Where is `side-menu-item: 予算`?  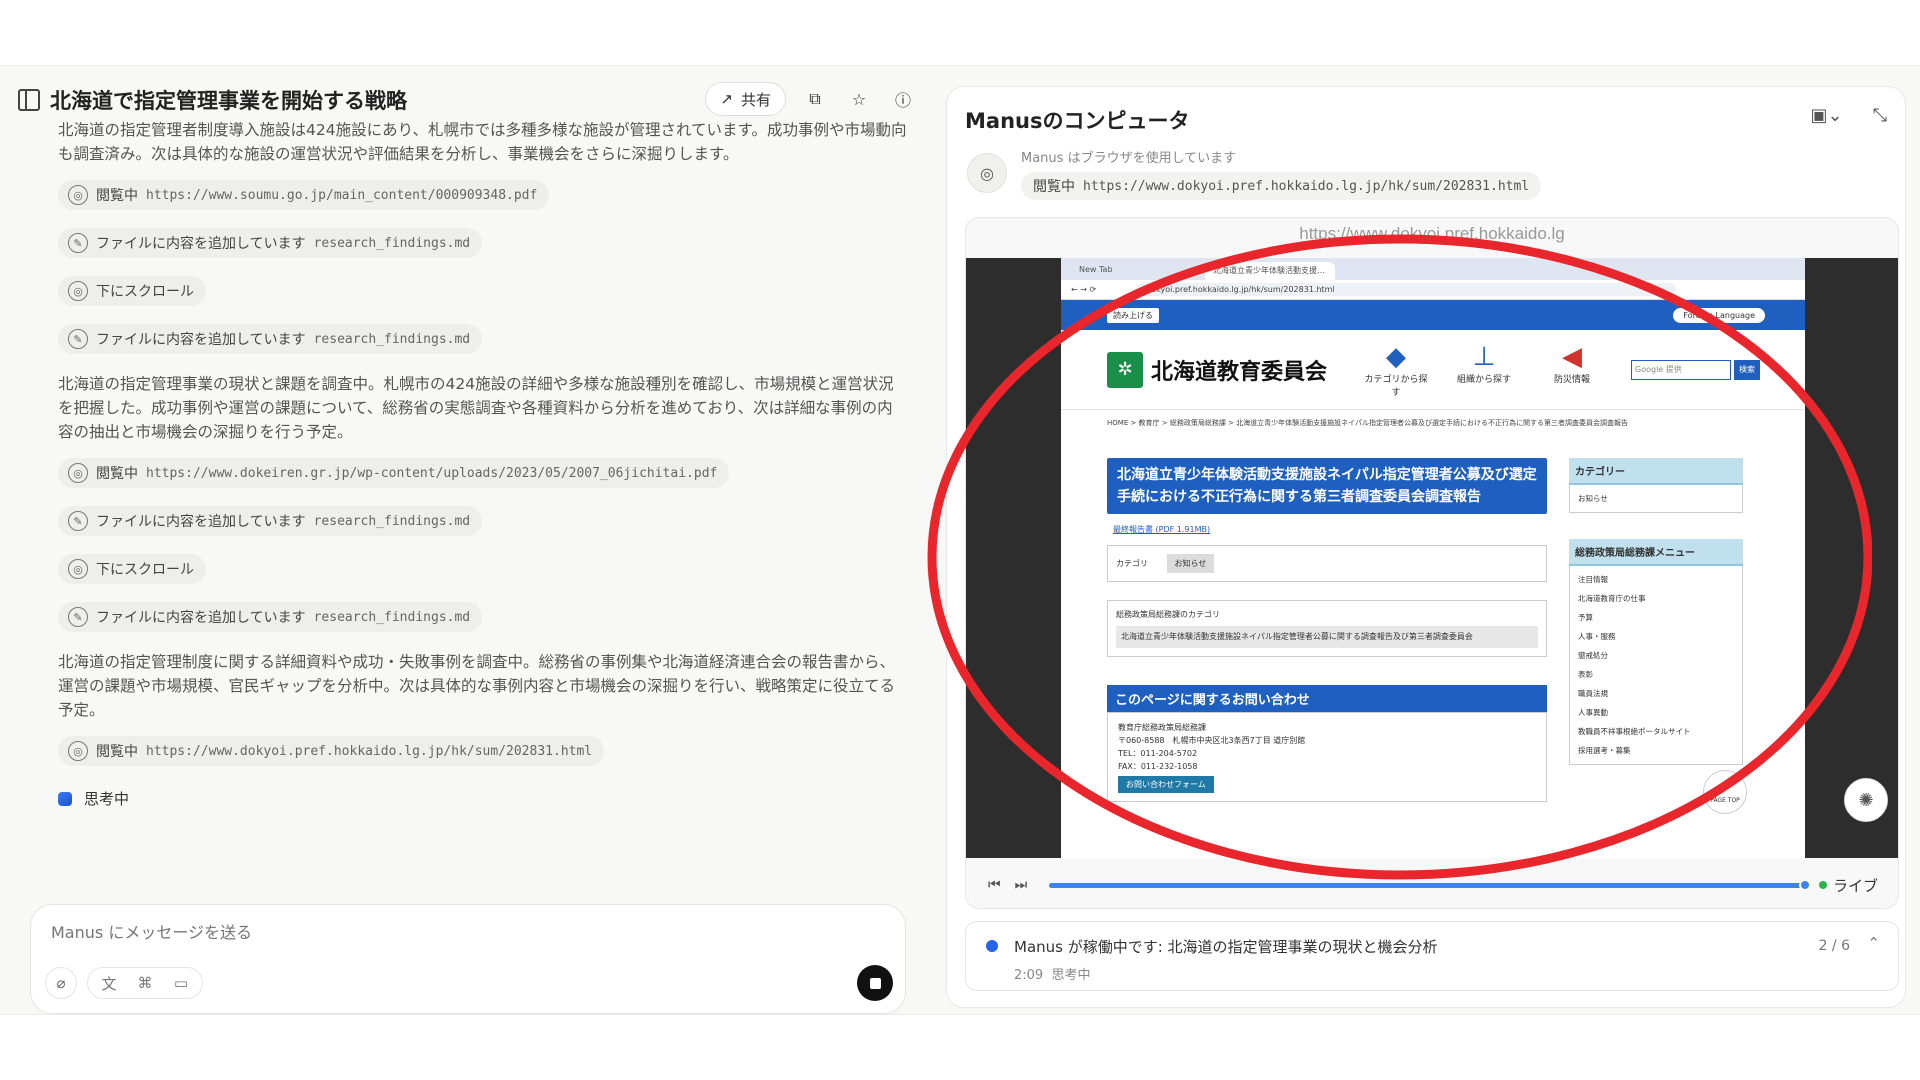
side-menu-item: 予算 is located at coordinates (1656, 617).